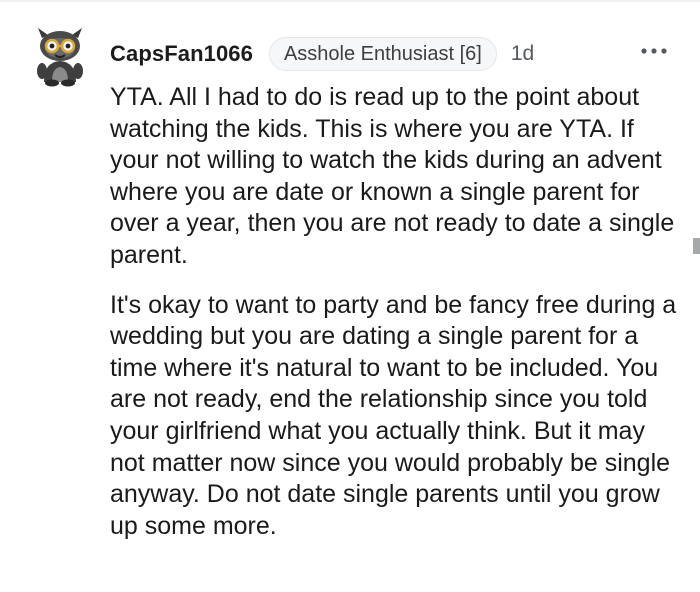 The height and width of the screenshot is (592, 700). What do you see at coordinates (522, 53) in the screenshot?
I see `comment-age: 1d` at bounding box center [522, 53].